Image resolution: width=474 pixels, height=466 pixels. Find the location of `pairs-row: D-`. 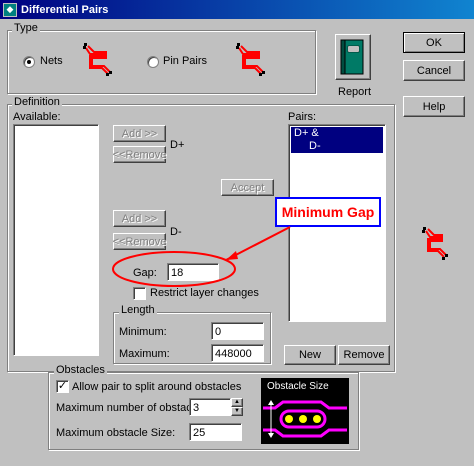

pairs-row: D- is located at coordinates (337, 146).